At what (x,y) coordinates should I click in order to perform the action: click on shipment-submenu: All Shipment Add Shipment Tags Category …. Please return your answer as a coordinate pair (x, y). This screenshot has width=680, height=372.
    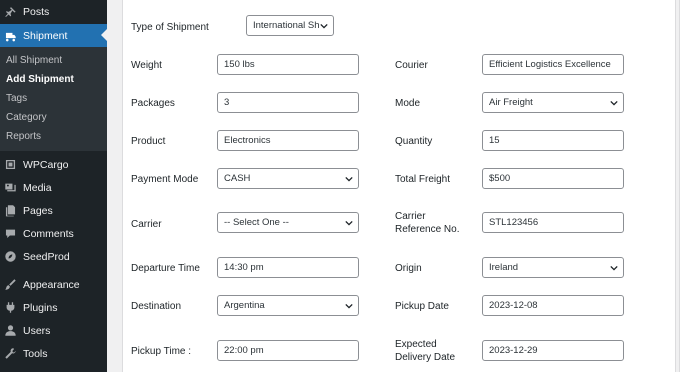
    Looking at the image, I should click on (53, 99).